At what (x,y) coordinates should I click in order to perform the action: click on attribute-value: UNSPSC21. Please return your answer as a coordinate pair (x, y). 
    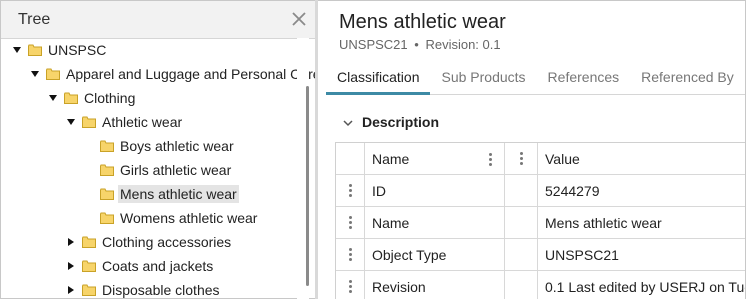
    Looking at the image, I should click on (641, 254).